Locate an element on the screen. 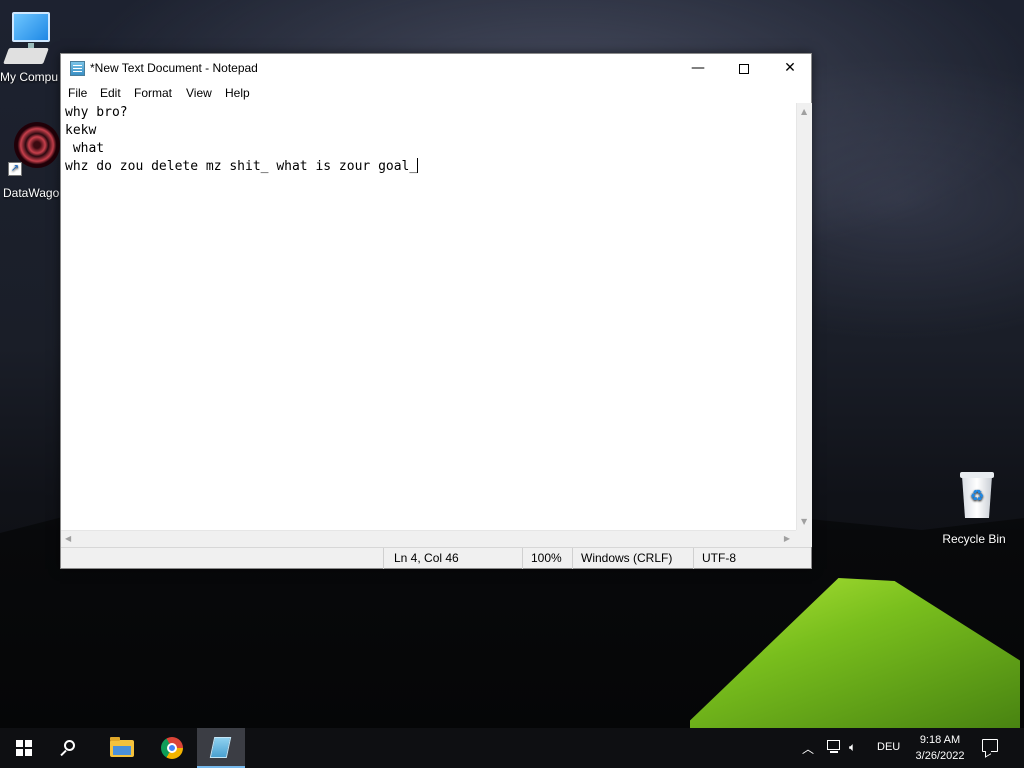 This screenshot has height=768, width=1024. windows-logo-icon is located at coordinates (24, 748).